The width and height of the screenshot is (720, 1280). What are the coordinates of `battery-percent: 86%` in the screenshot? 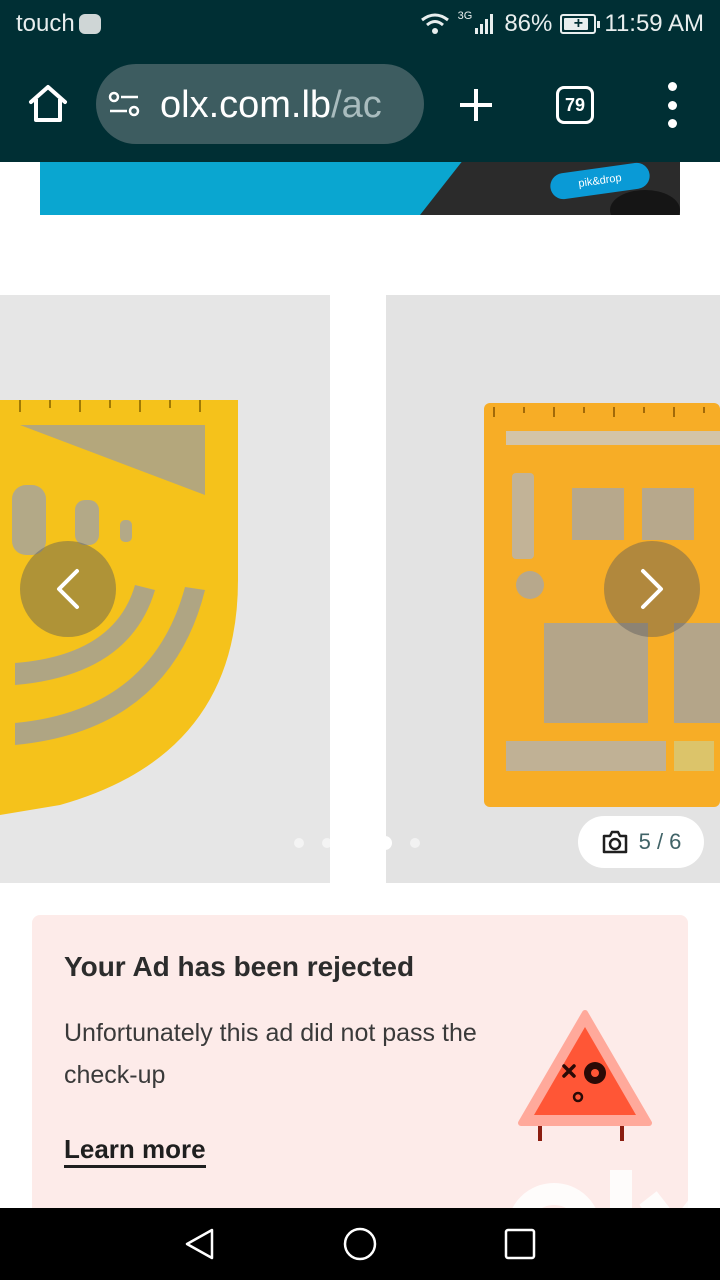 It's located at (528, 23).